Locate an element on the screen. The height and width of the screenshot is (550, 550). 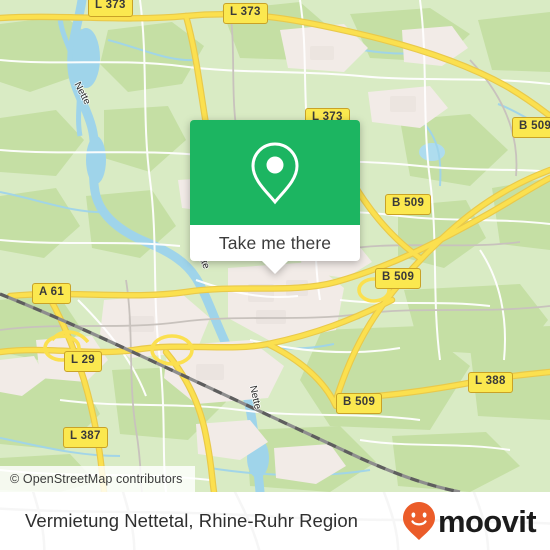
callout-icon-area is located at coordinates (275, 172).